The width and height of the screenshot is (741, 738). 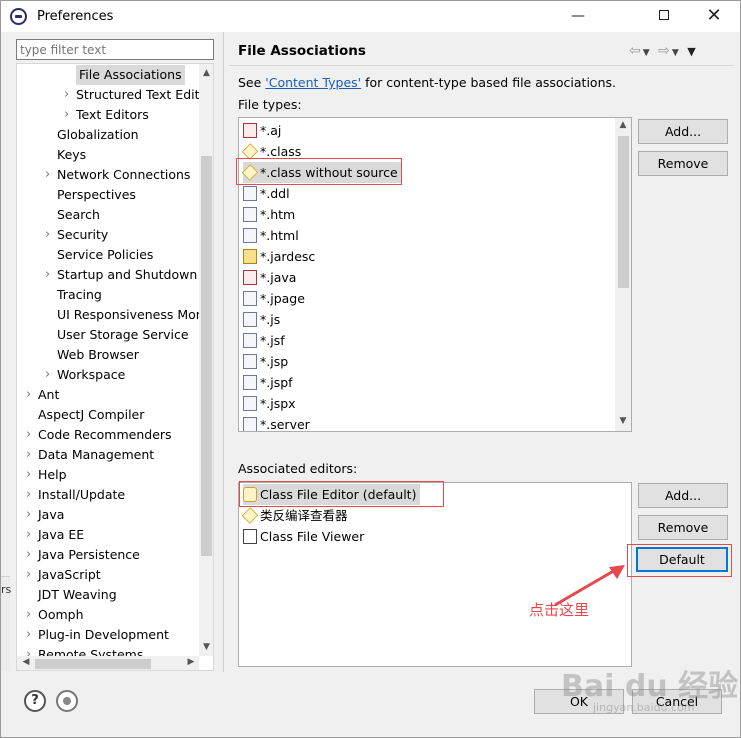 What do you see at coordinates (42, 395) in the screenshot?
I see `tree-item: › Ant` at bounding box center [42, 395].